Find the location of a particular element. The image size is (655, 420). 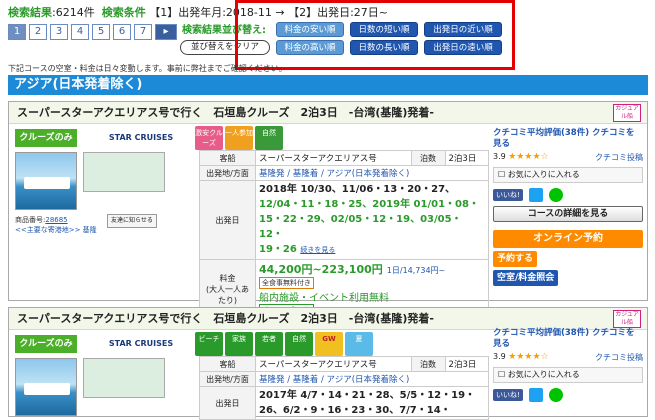

badge-gw: GW is located at coordinates (329, 344).